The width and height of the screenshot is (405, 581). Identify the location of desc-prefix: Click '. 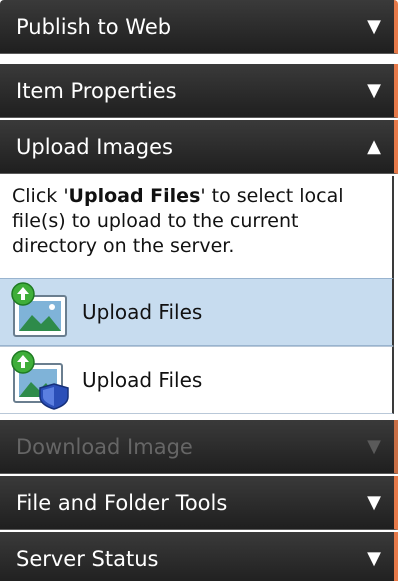
(40, 196).